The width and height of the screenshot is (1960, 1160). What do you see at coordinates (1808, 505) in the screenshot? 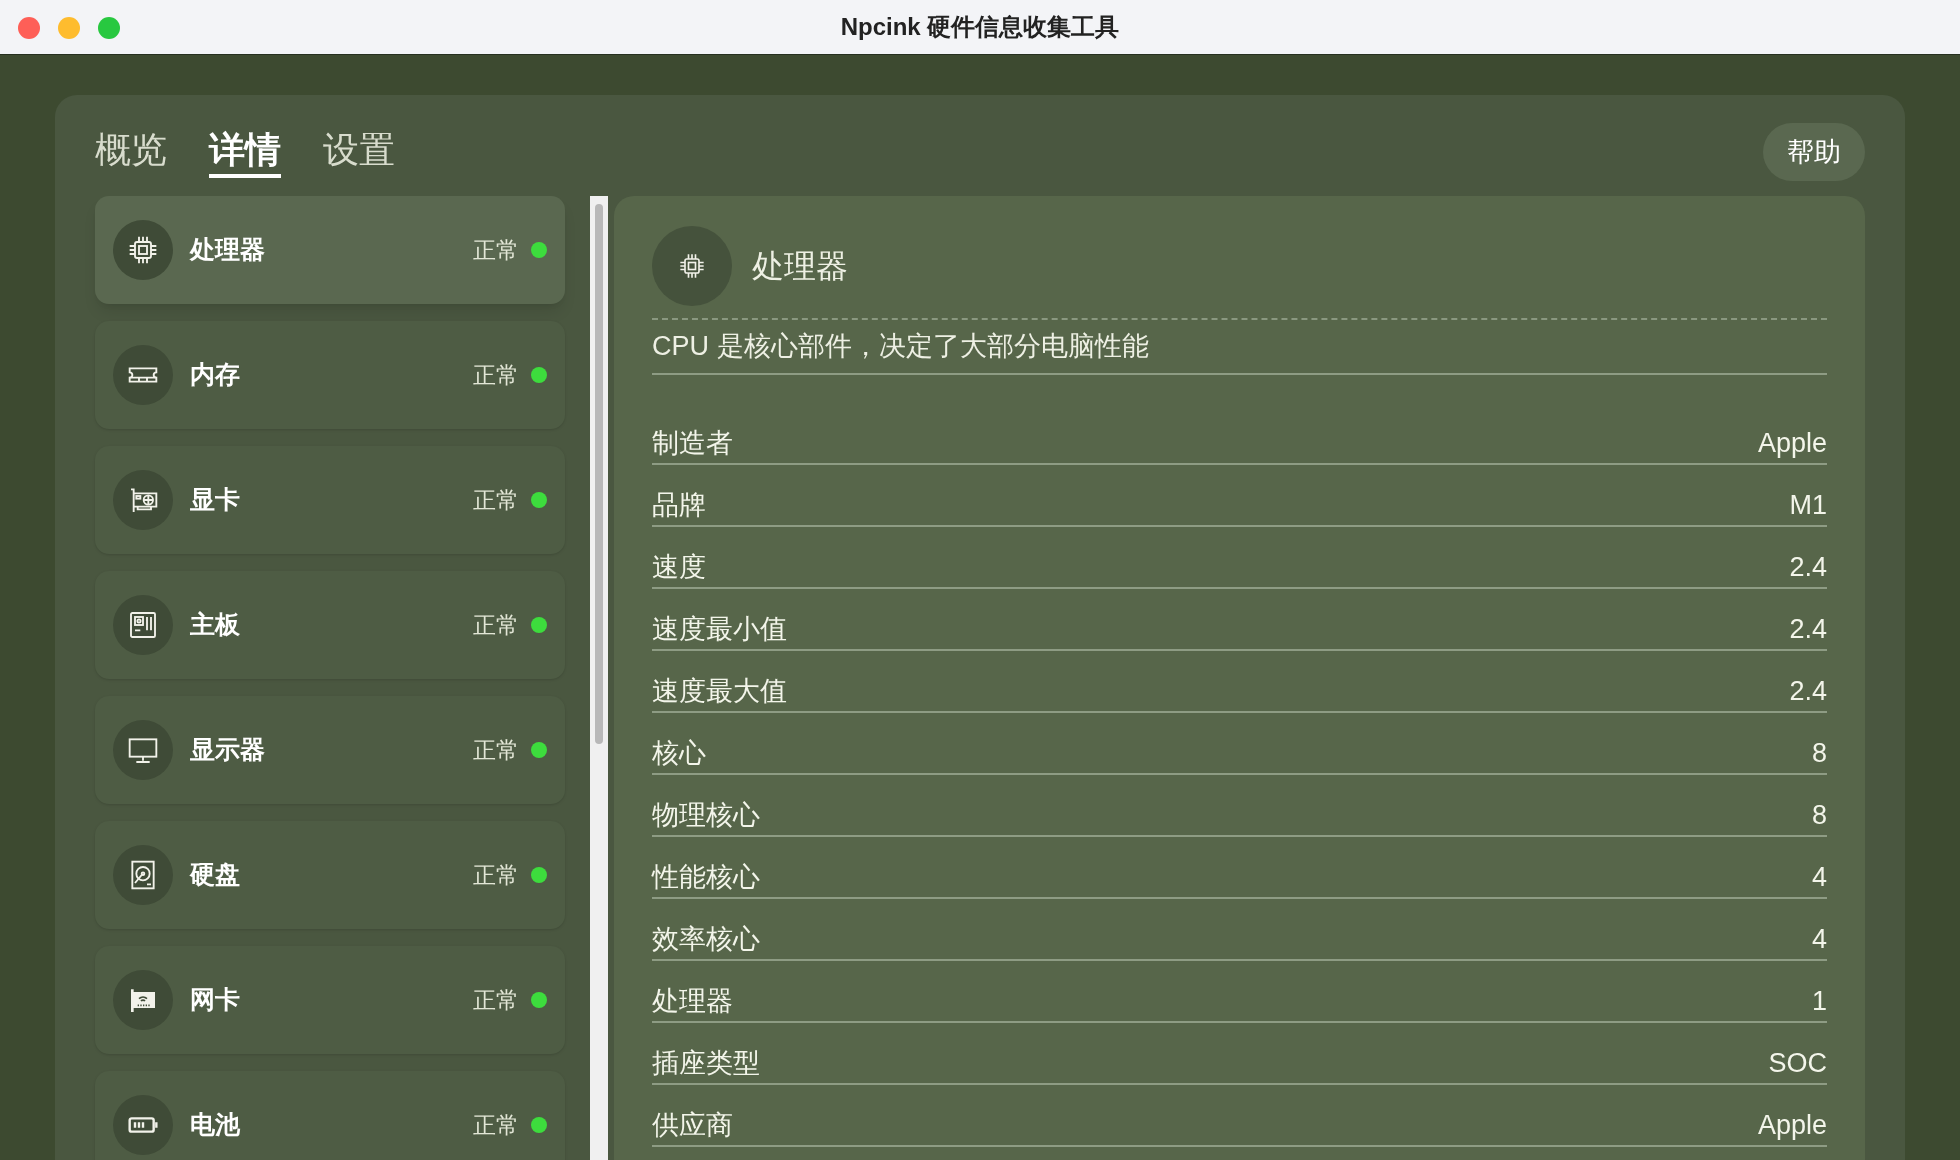
I see `property-value: M1` at bounding box center [1808, 505].